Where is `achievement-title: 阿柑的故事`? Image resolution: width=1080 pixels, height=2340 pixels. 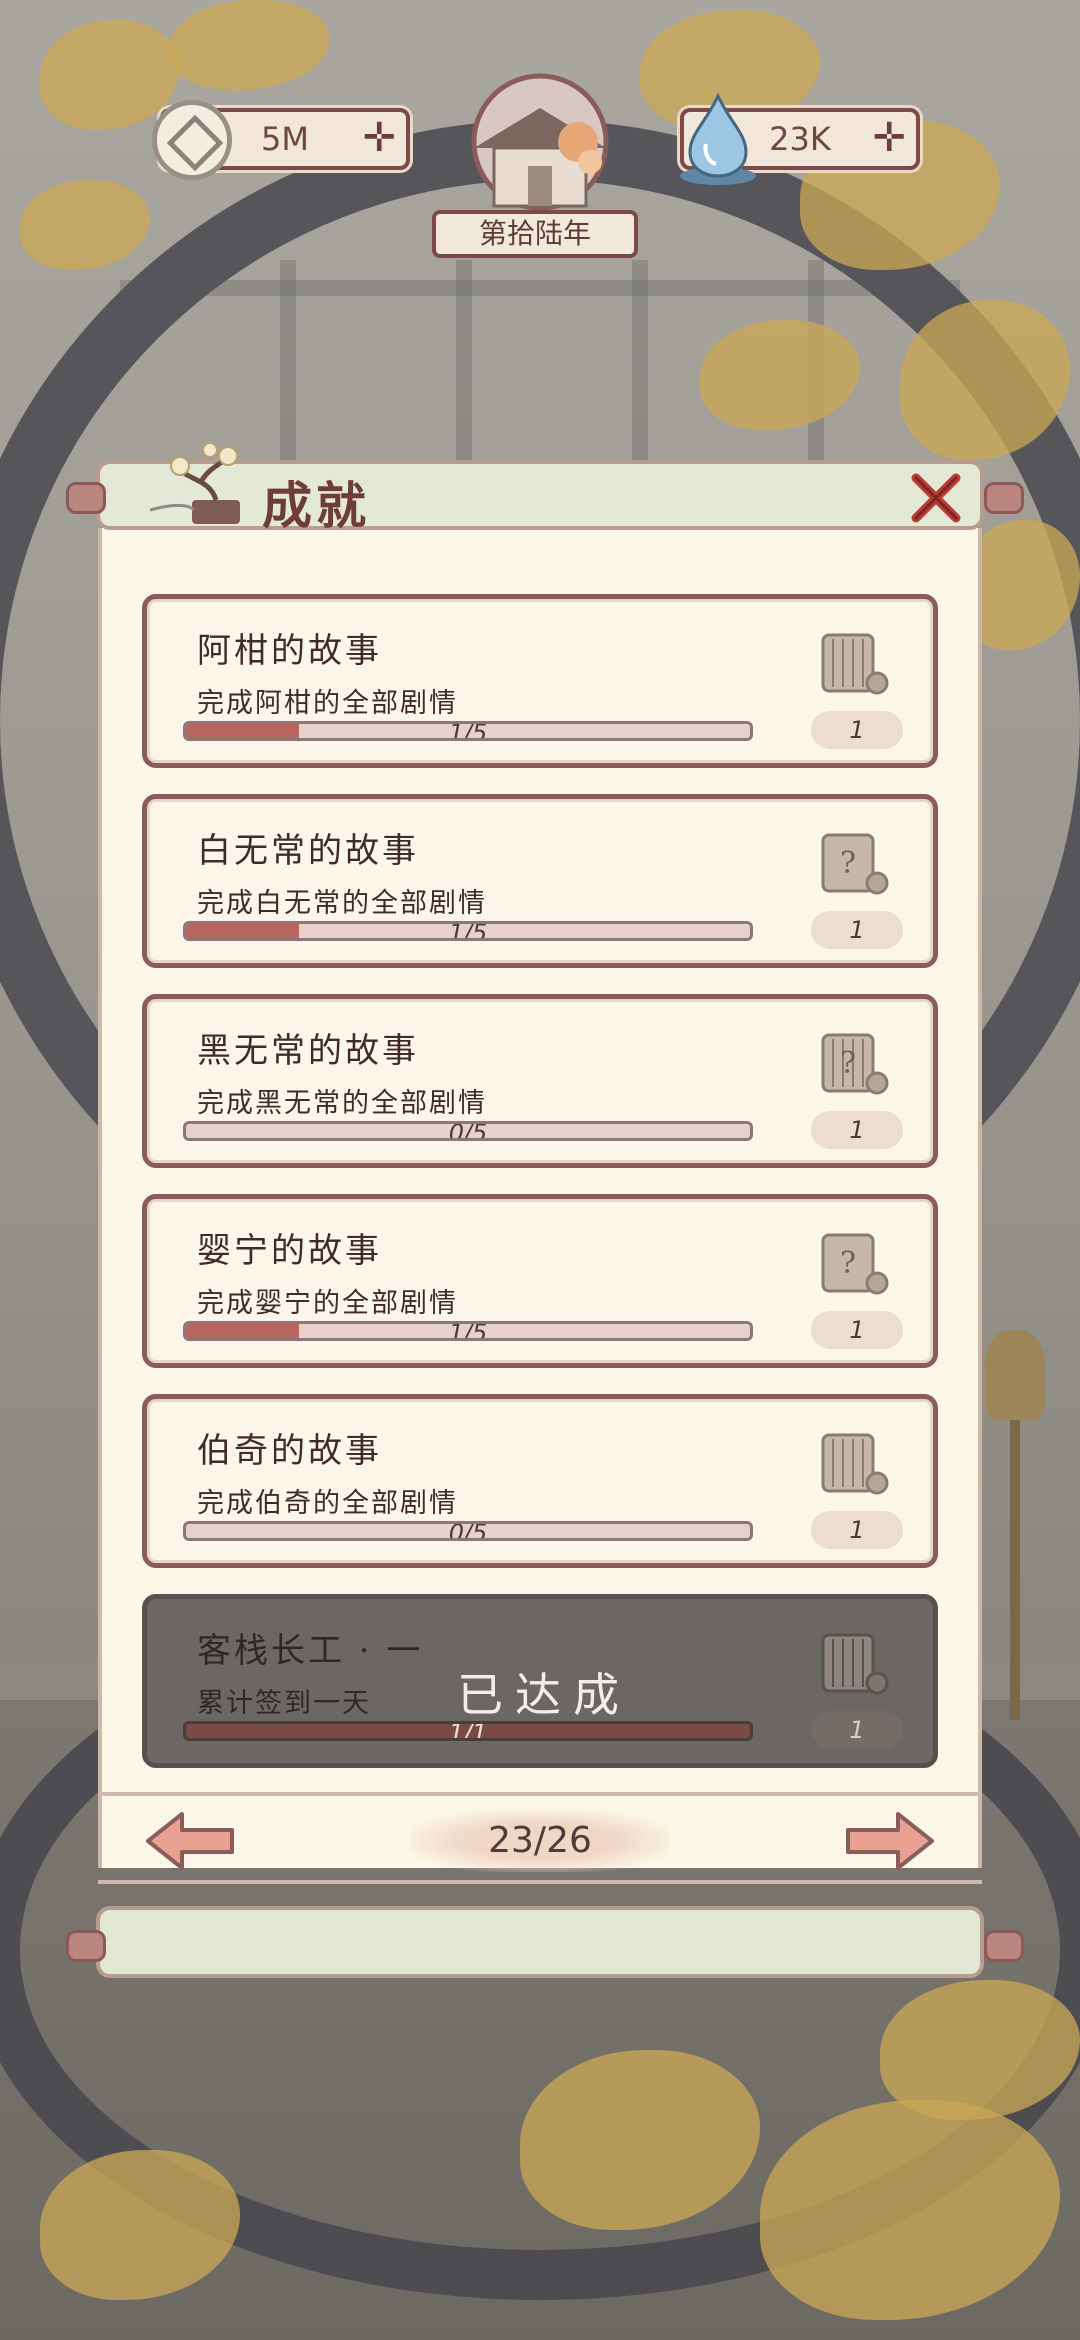 achievement-title: 阿柑的故事 is located at coordinates (289, 651).